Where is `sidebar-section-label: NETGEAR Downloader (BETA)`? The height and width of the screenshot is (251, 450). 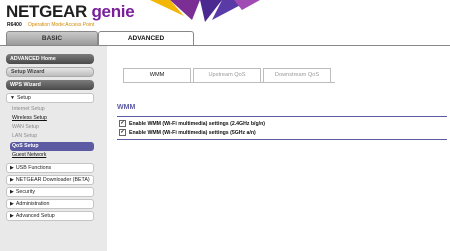 sidebar-section-label: NETGEAR Downloader (BETA) is located at coordinates (52, 180).